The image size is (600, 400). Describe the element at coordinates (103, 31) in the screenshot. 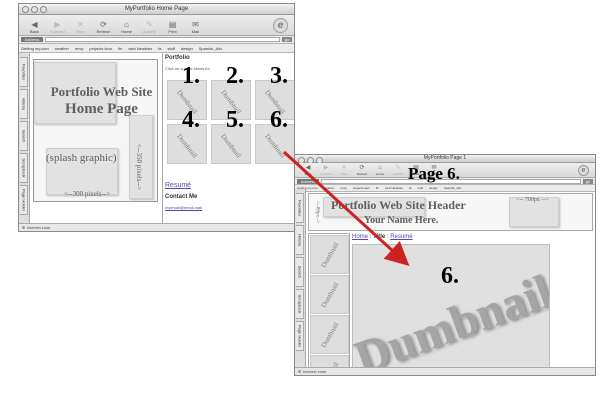

I see `toolbar-button-label: Refresh` at that location.